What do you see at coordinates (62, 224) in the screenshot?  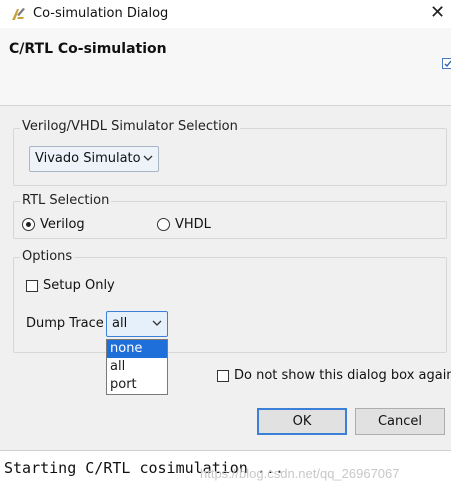 I see `verilog-radio-label: Verilog` at bounding box center [62, 224].